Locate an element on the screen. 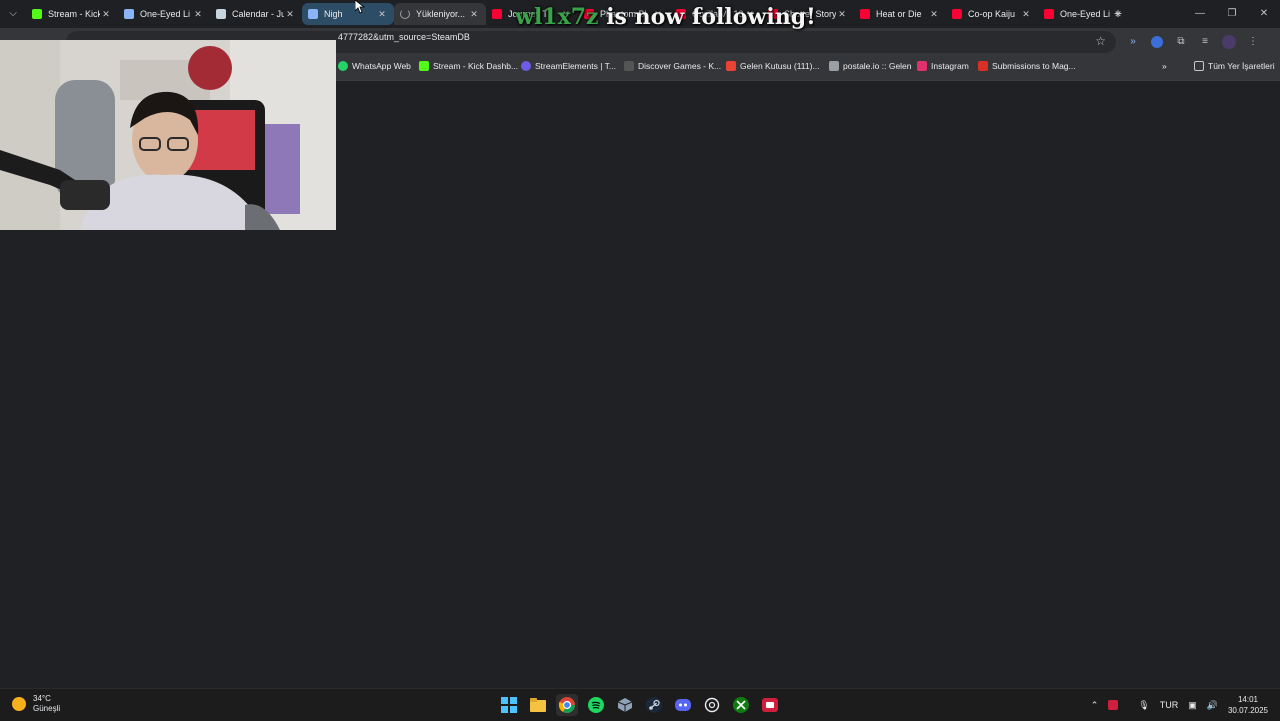 This screenshot has width=1280, height=721. follow-alert: wl1x7z is now following! is located at coordinates (665, 17).